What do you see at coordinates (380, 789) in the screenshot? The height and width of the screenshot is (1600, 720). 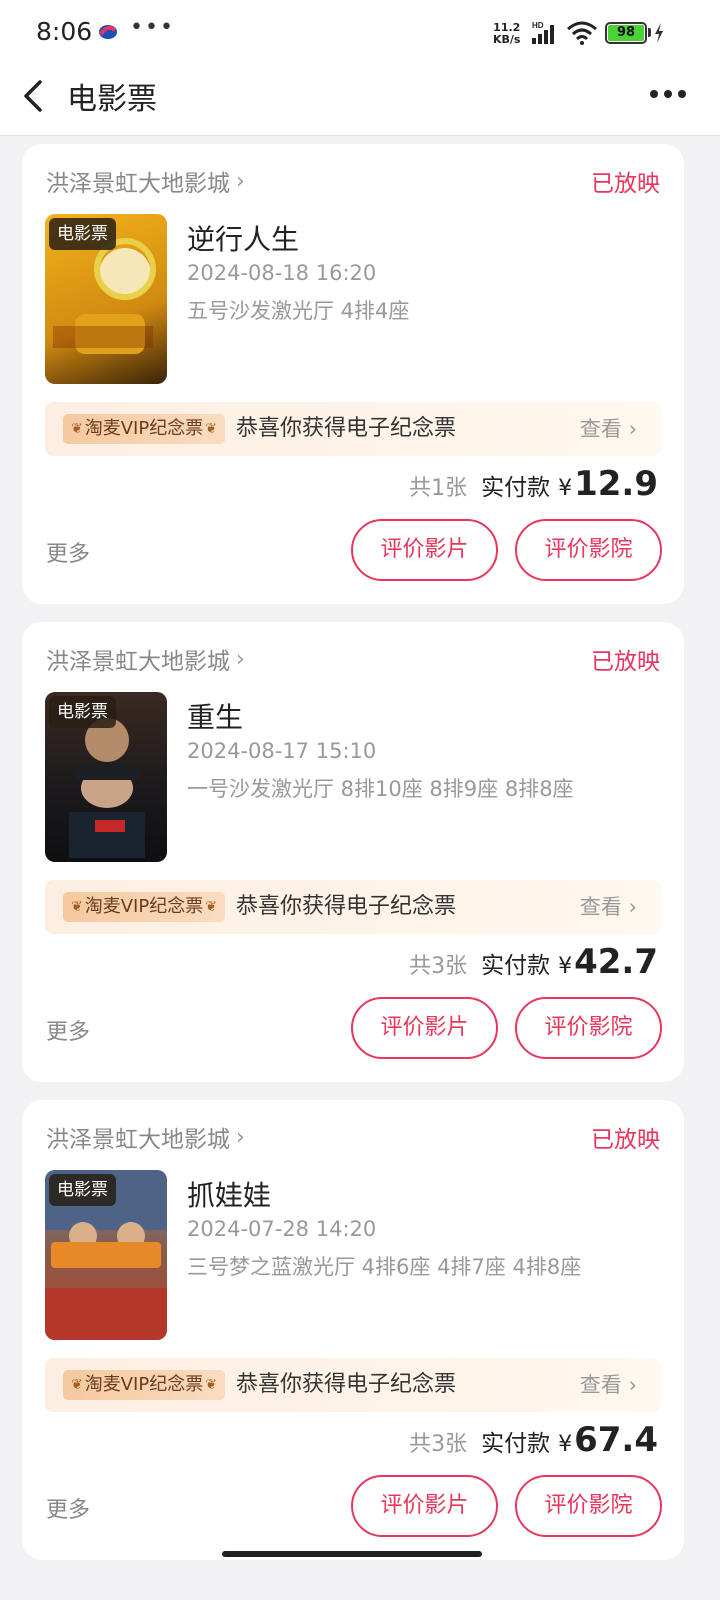 I see `seat-info: 一号沙发激光厅 8排10座 8排9座 8排8座` at bounding box center [380, 789].